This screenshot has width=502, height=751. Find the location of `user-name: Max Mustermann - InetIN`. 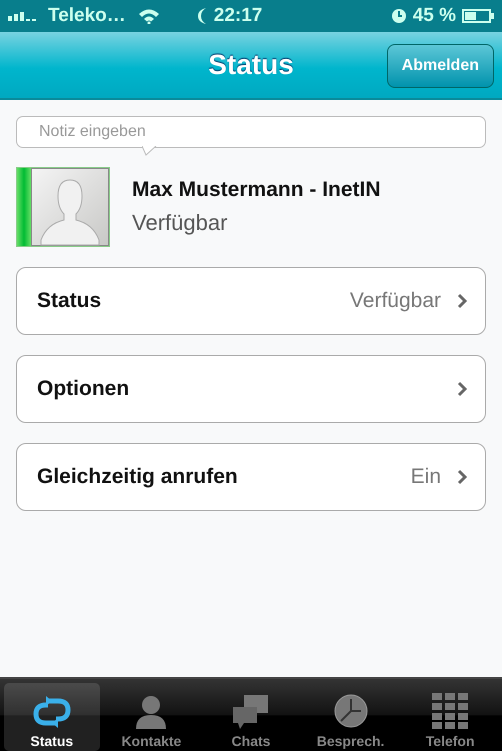

user-name: Max Mustermann - InetIN is located at coordinates (256, 190).